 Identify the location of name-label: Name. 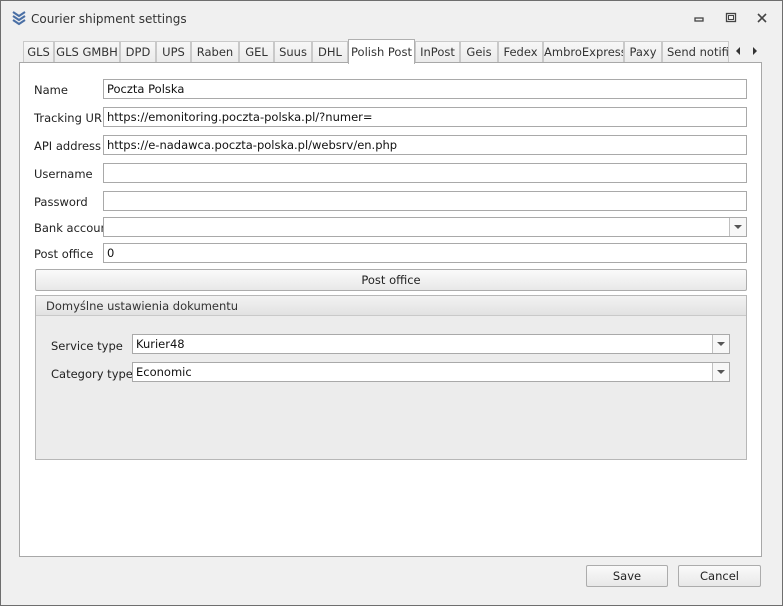
(51, 90).